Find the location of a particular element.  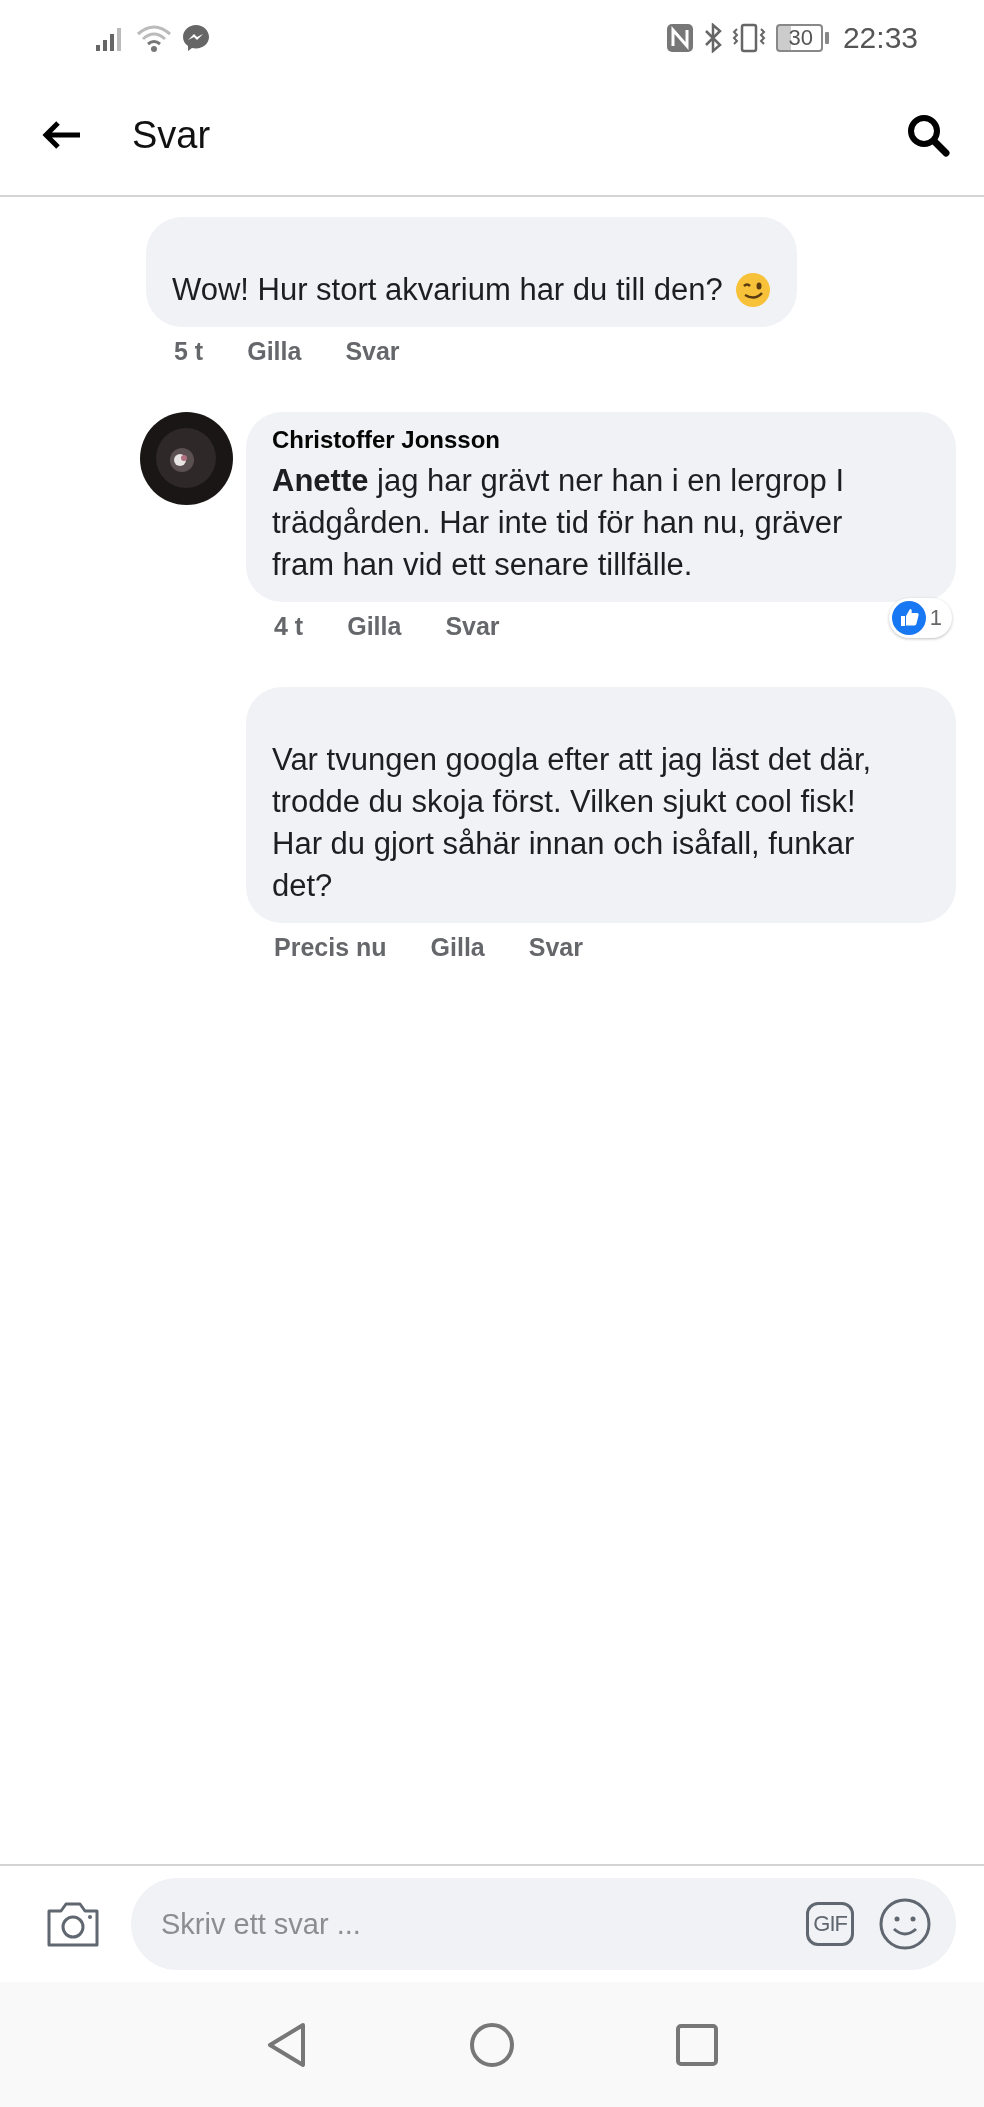

comment-text: Anette jag har grävt ner han i en lergrop I trädgården. Har inte tid för han nu, gräver fram han vid ett senare tillfälle. is located at coordinates (559, 523).